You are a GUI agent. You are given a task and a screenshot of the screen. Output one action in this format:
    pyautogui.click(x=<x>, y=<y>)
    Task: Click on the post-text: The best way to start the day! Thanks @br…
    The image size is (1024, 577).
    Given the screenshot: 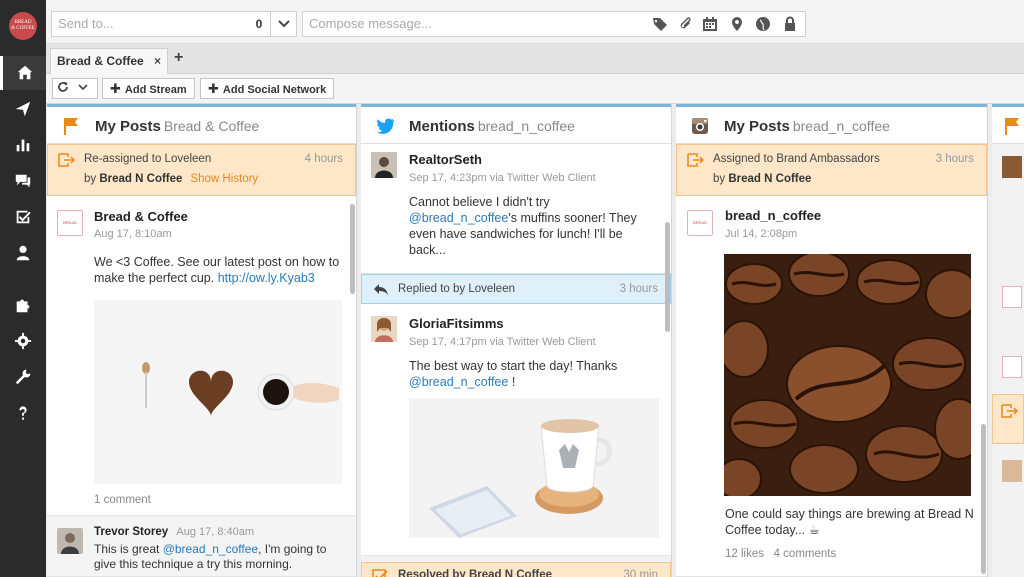 What is the action you would take?
    pyautogui.click(x=513, y=374)
    